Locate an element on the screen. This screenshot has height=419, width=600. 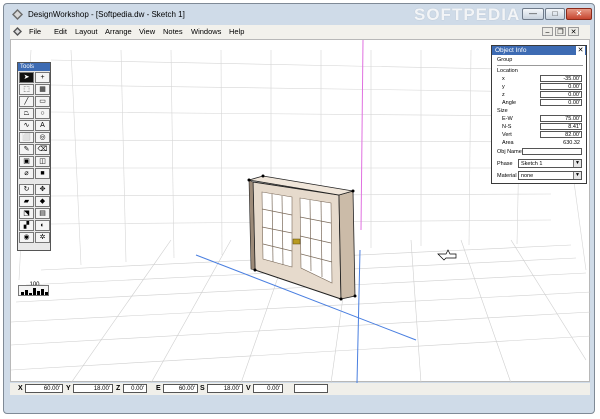
grid-tool-icon: ▦ is located at coordinates (42, 89).